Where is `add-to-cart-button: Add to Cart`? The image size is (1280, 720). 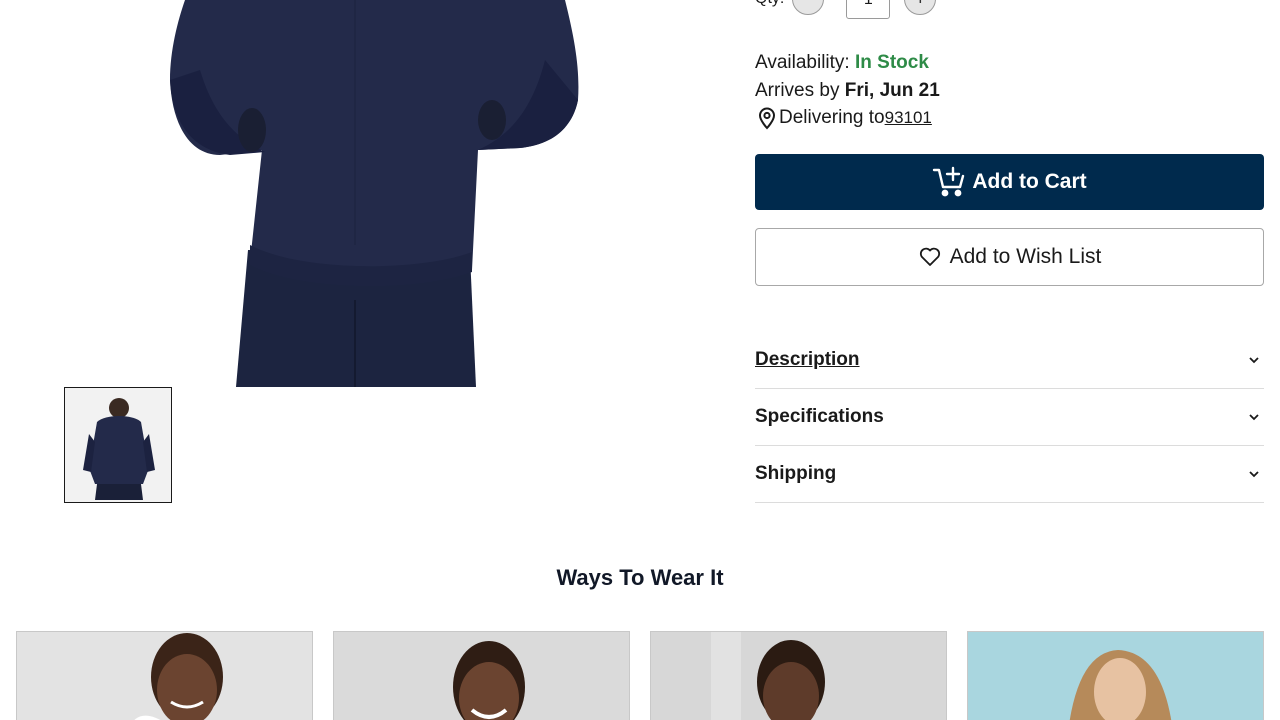
add-to-cart-button: Add to Cart is located at coordinates (1009, 182).